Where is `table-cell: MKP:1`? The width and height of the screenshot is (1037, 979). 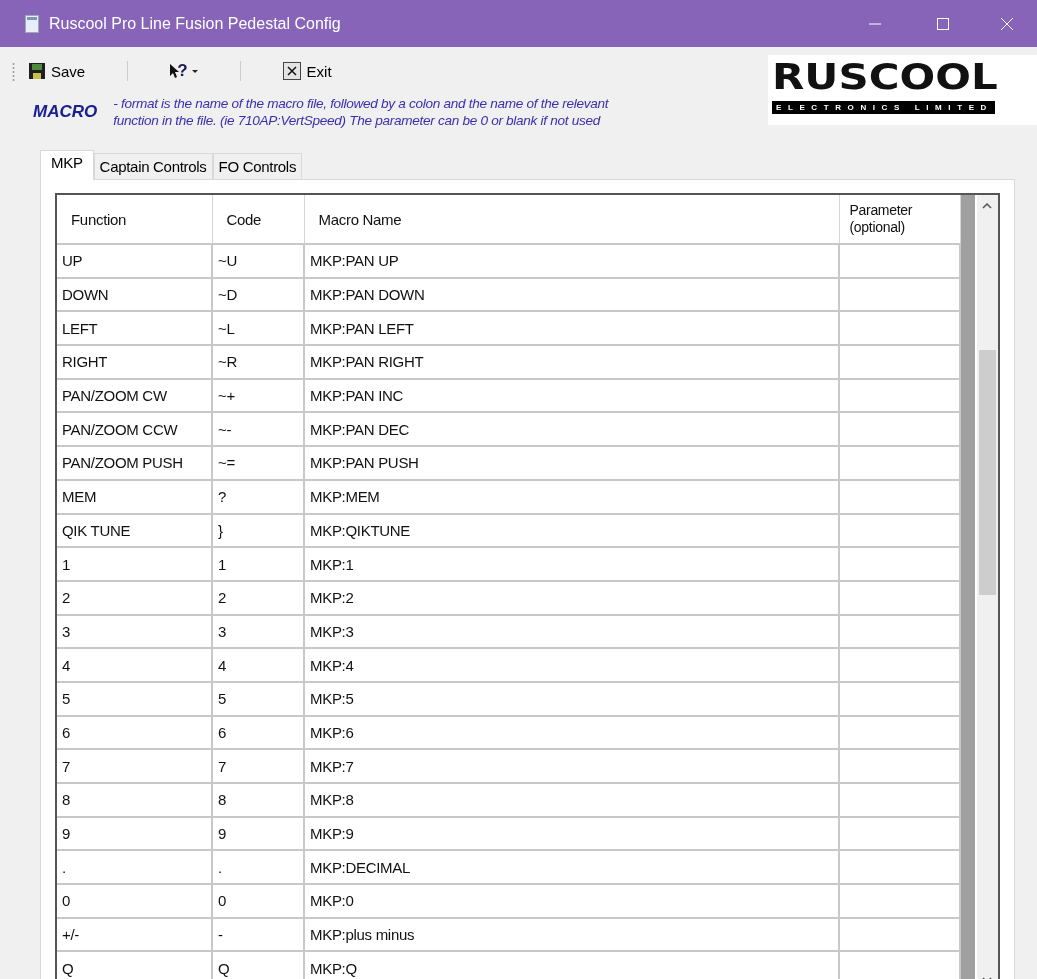
table-cell: MKP:1 is located at coordinates (571, 564).